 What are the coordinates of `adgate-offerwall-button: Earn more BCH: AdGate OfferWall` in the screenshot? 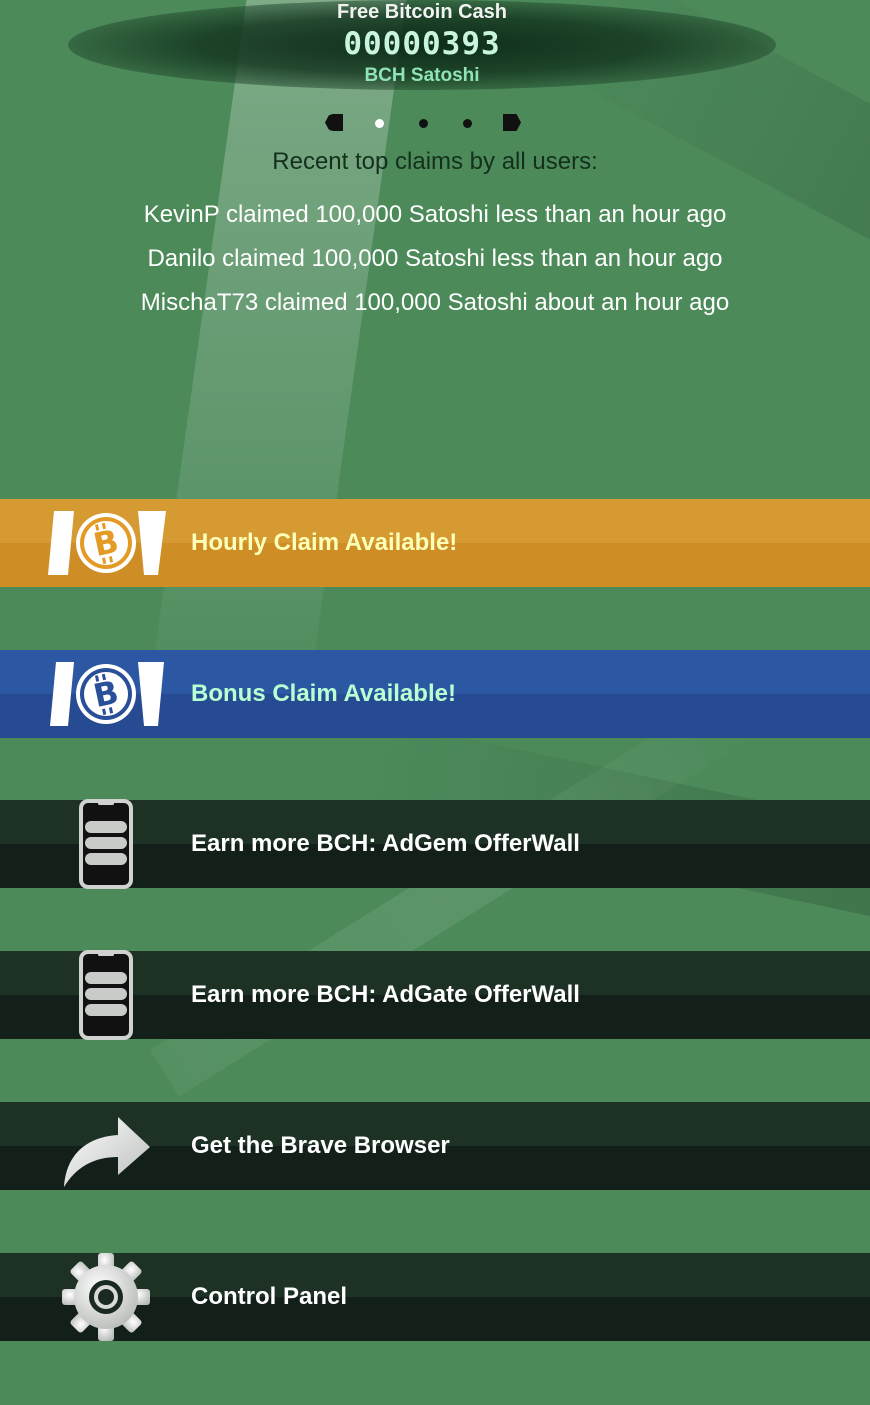 It's located at (435, 995).